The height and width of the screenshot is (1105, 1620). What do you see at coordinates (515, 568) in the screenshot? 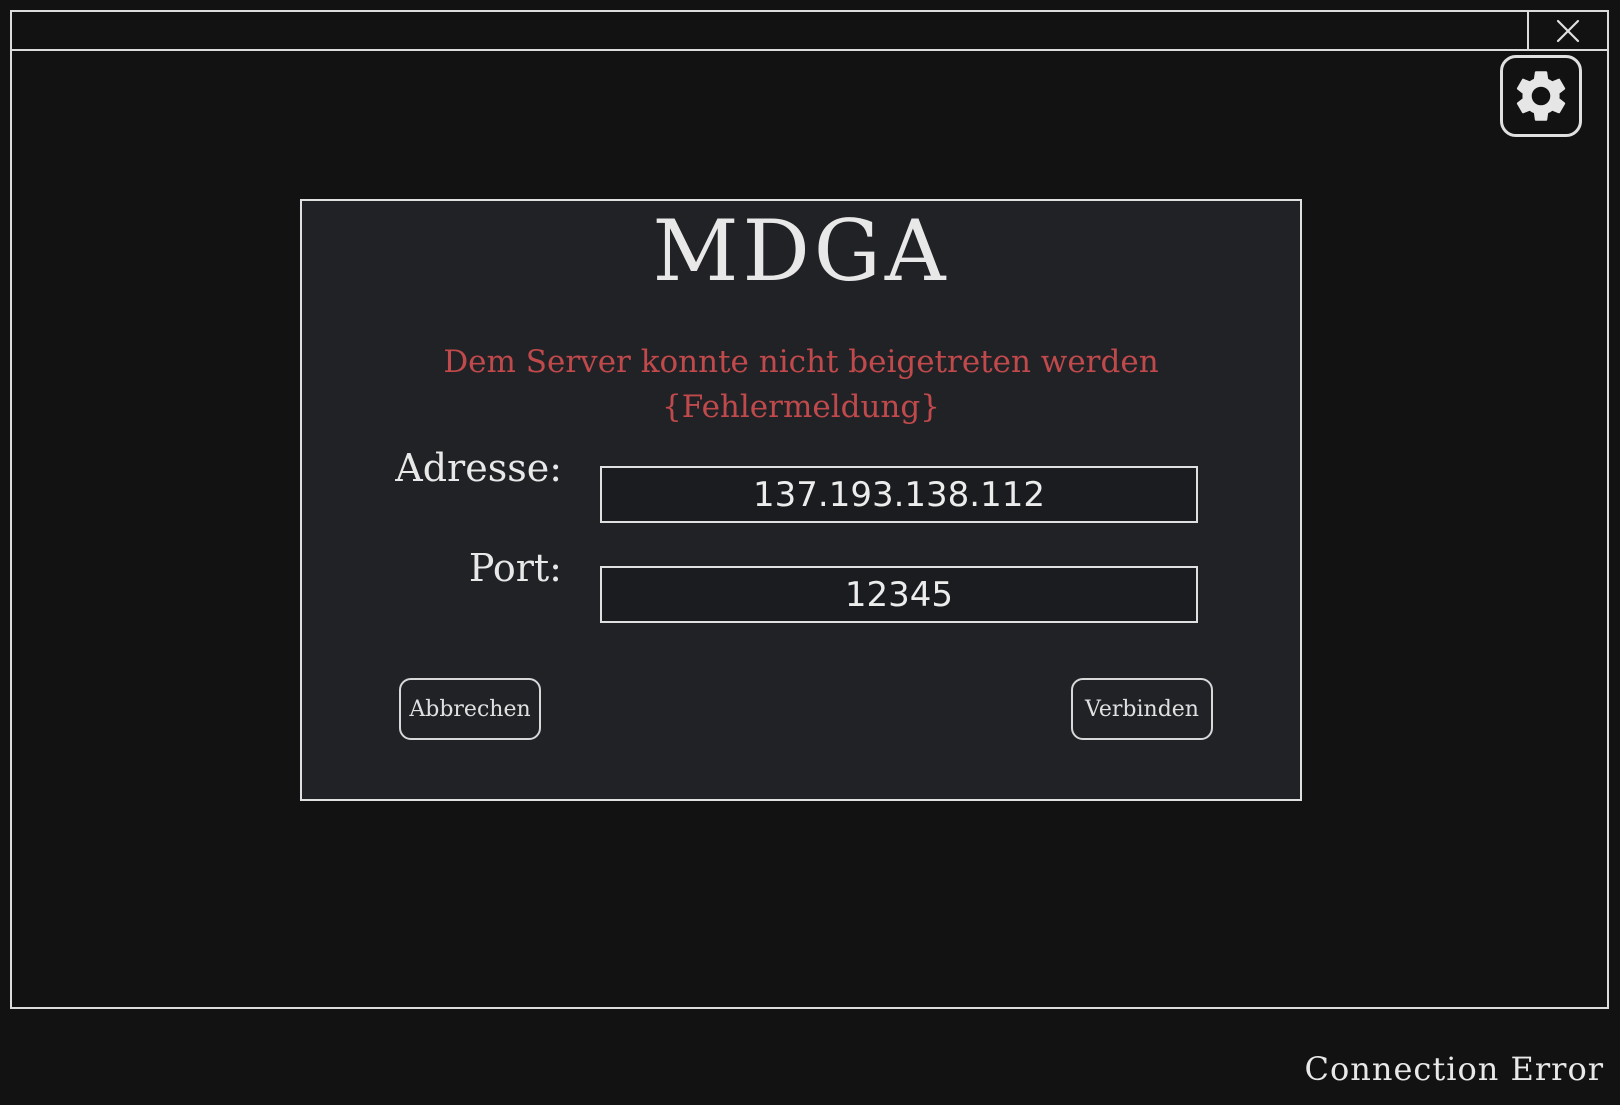
I see `port-label: Port:` at bounding box center [515, 568].